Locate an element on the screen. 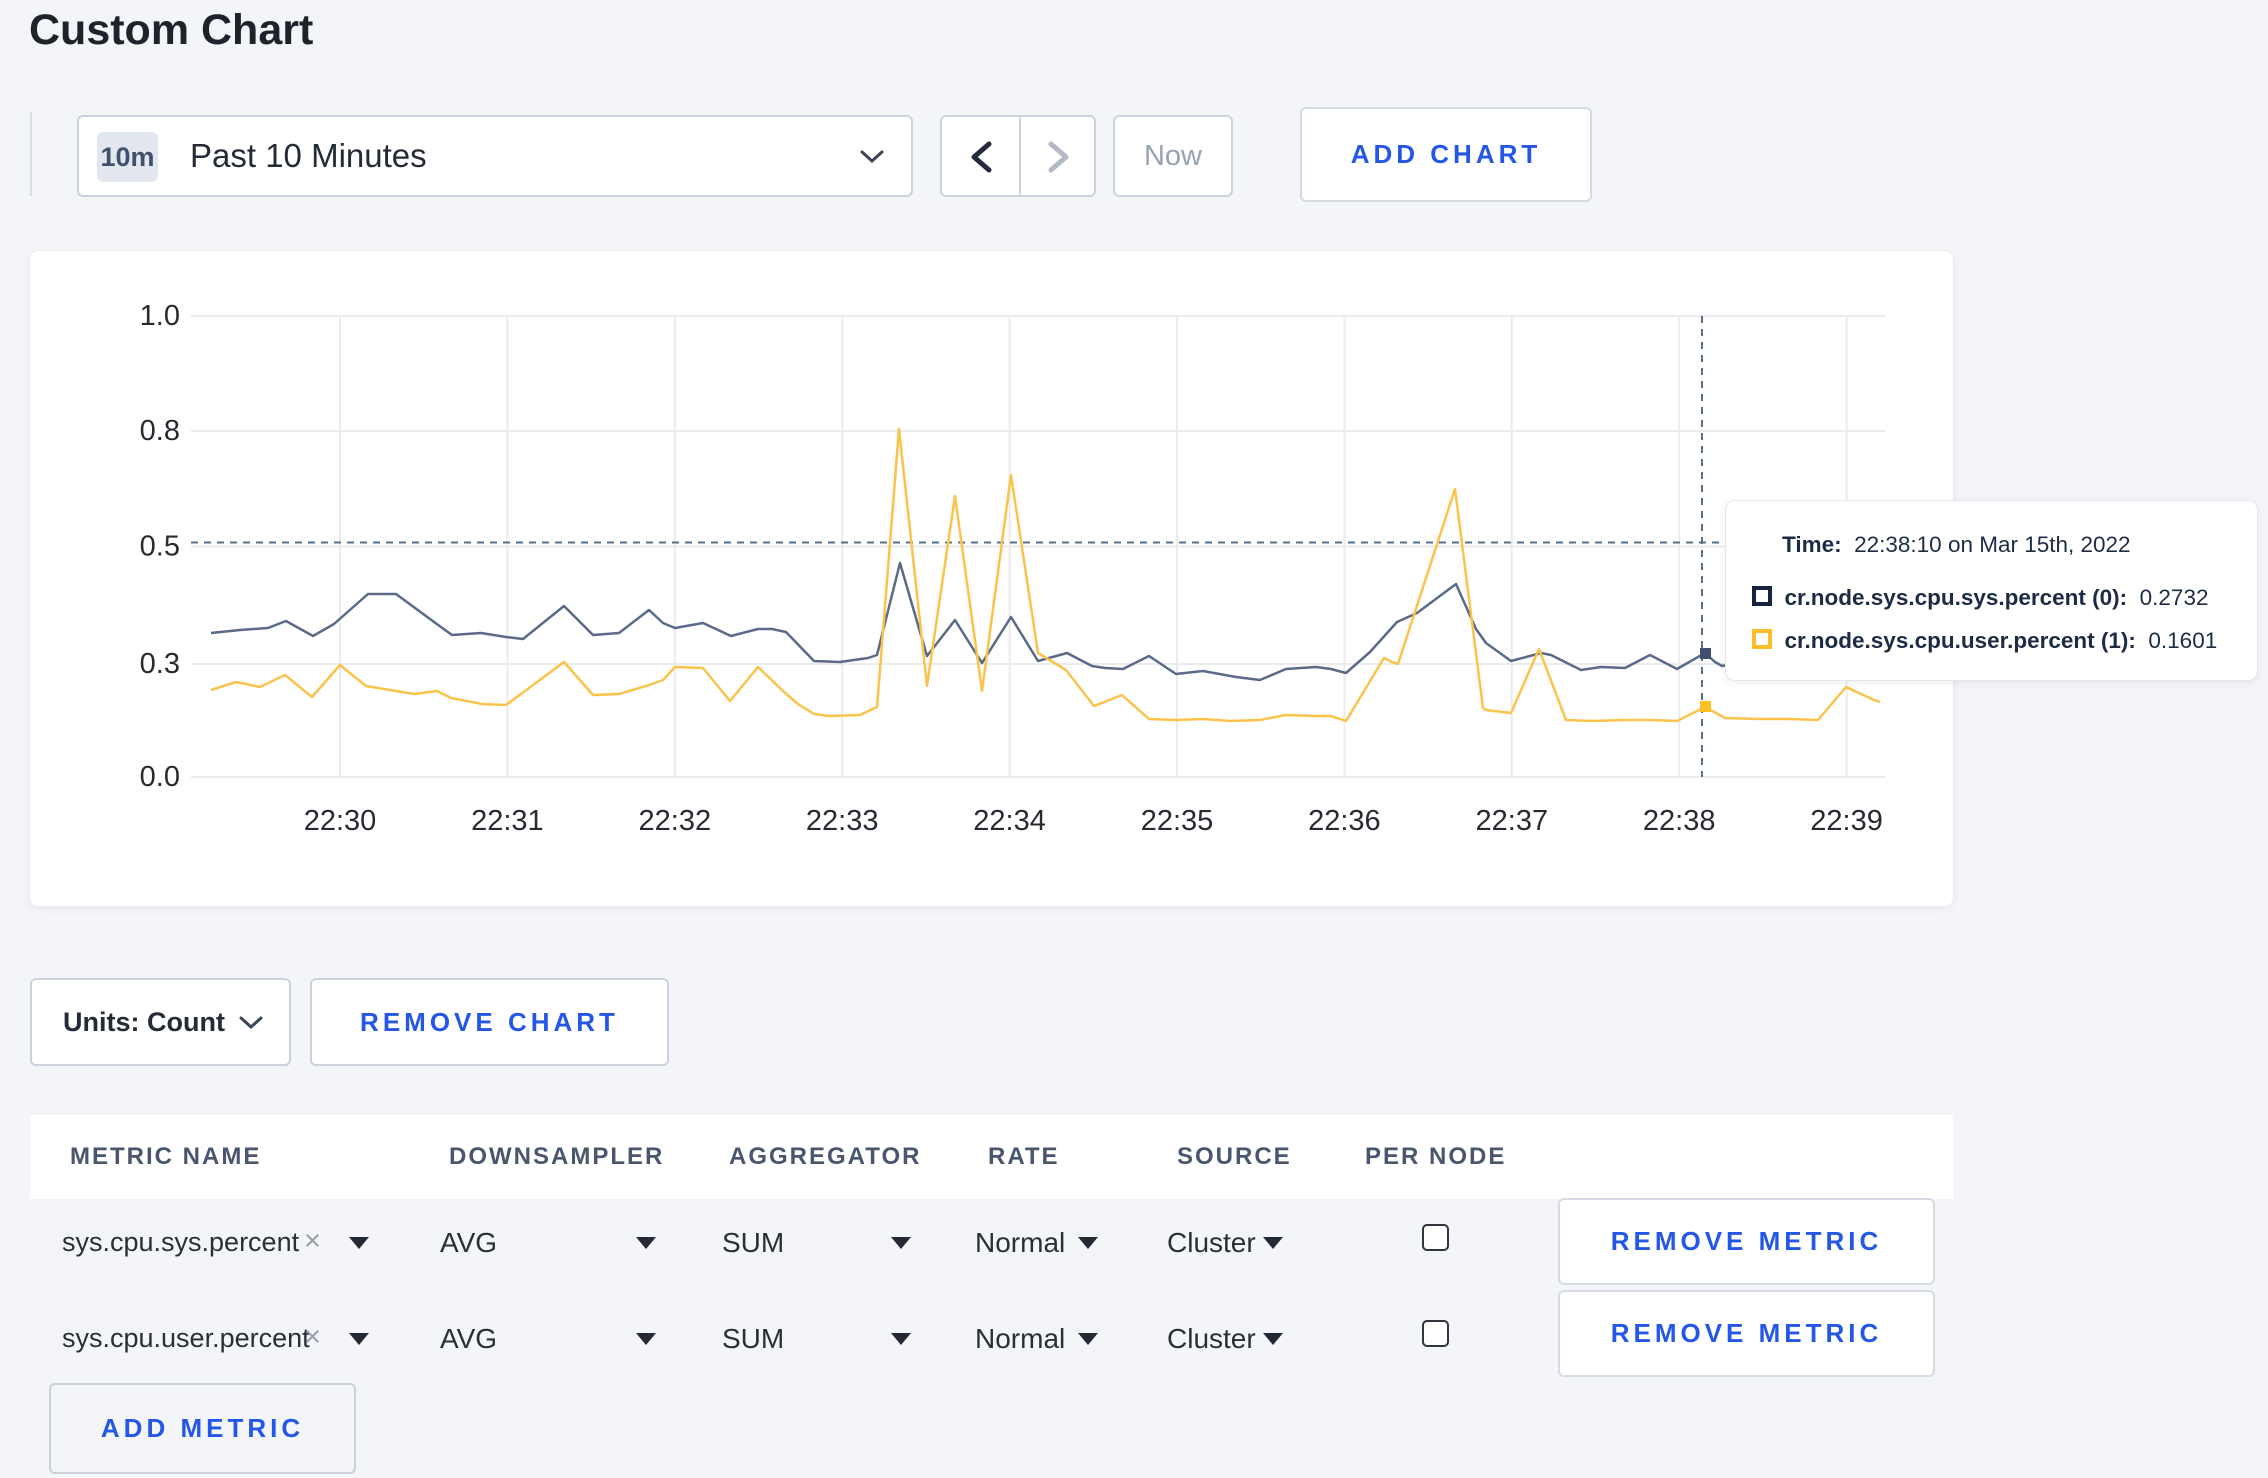 This screenshot has width=2268, height=1478. svg-text: 0.3 is located at coordinates (160, 664).